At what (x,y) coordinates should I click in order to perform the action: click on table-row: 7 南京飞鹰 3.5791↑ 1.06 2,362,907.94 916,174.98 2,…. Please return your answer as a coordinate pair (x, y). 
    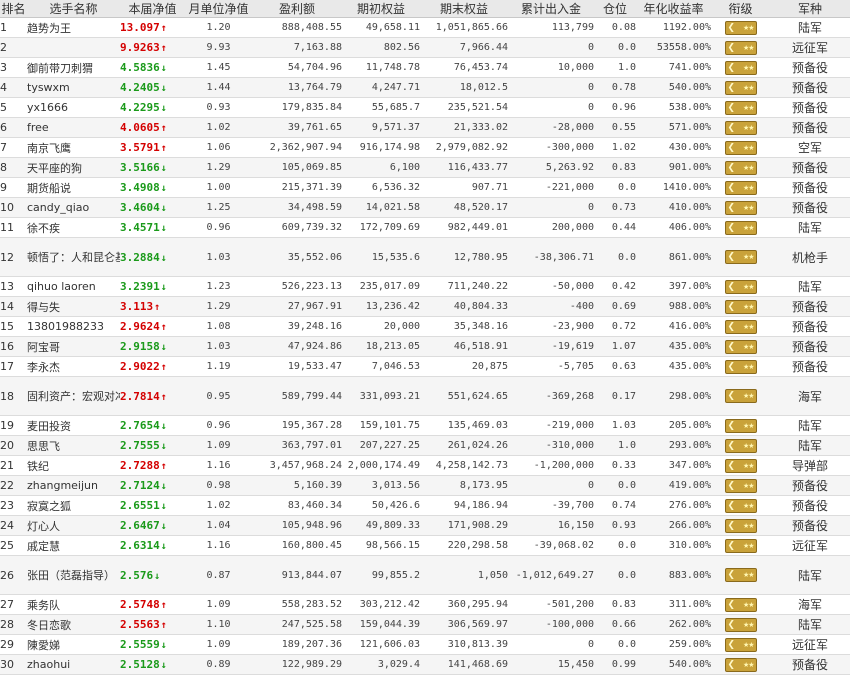
    Looking at the image, I should click on (425, 147).